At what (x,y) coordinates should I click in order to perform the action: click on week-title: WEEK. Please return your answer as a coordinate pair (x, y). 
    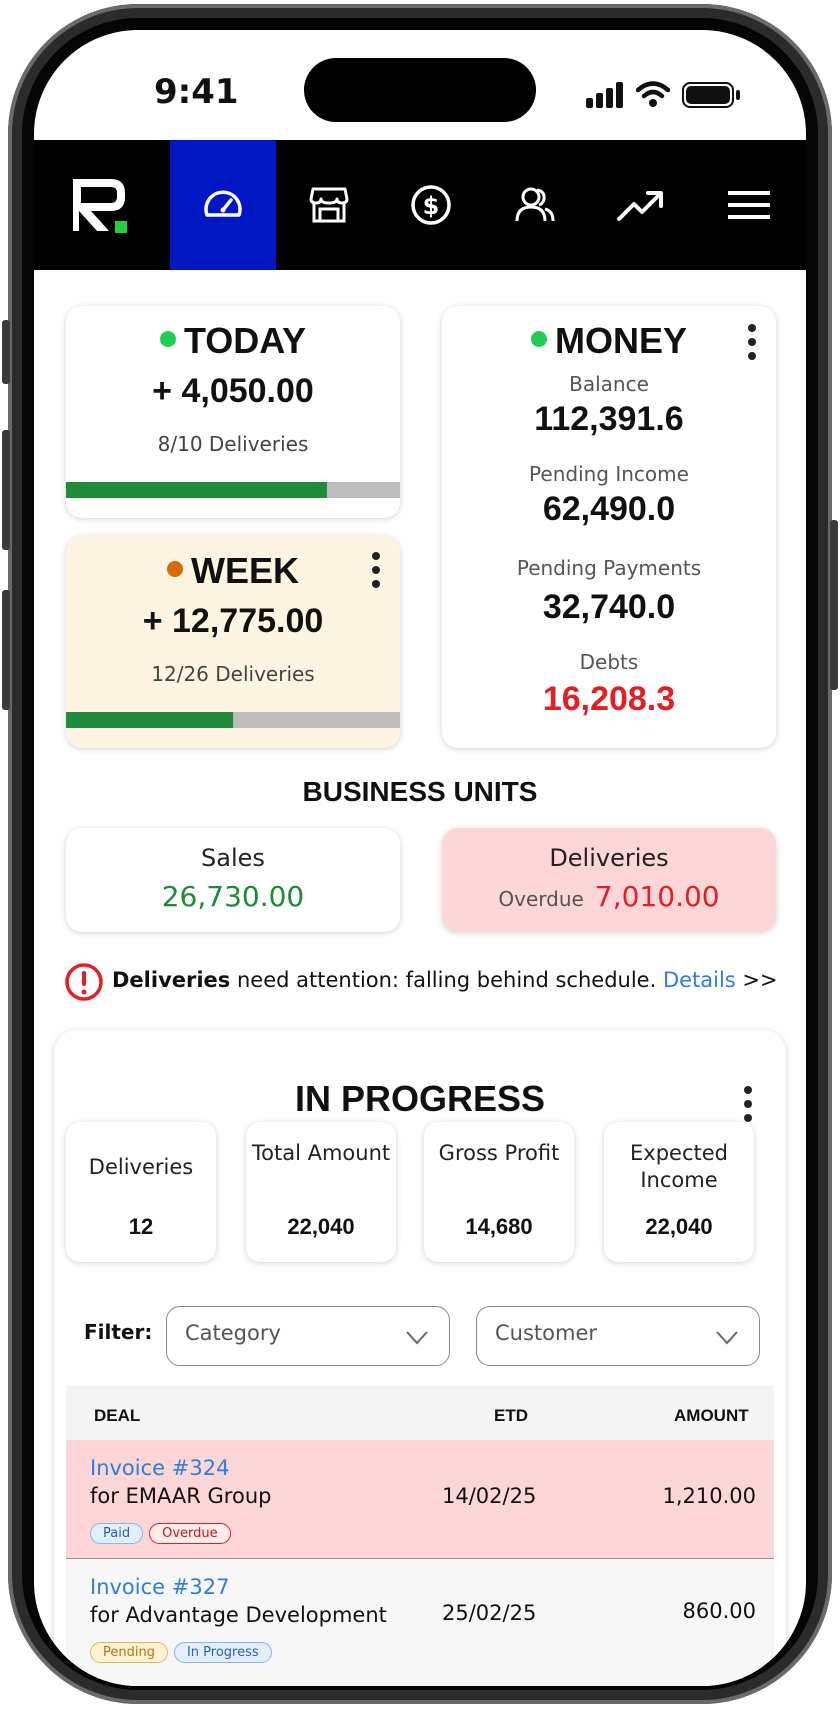
    Looking at the image, I should click on (245, 570).